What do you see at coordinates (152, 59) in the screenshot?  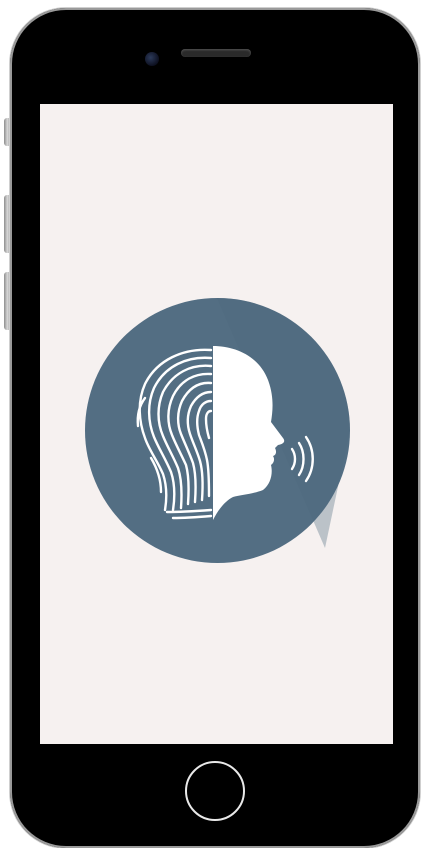 I see `front-camera` at bounding box center [152, 59].